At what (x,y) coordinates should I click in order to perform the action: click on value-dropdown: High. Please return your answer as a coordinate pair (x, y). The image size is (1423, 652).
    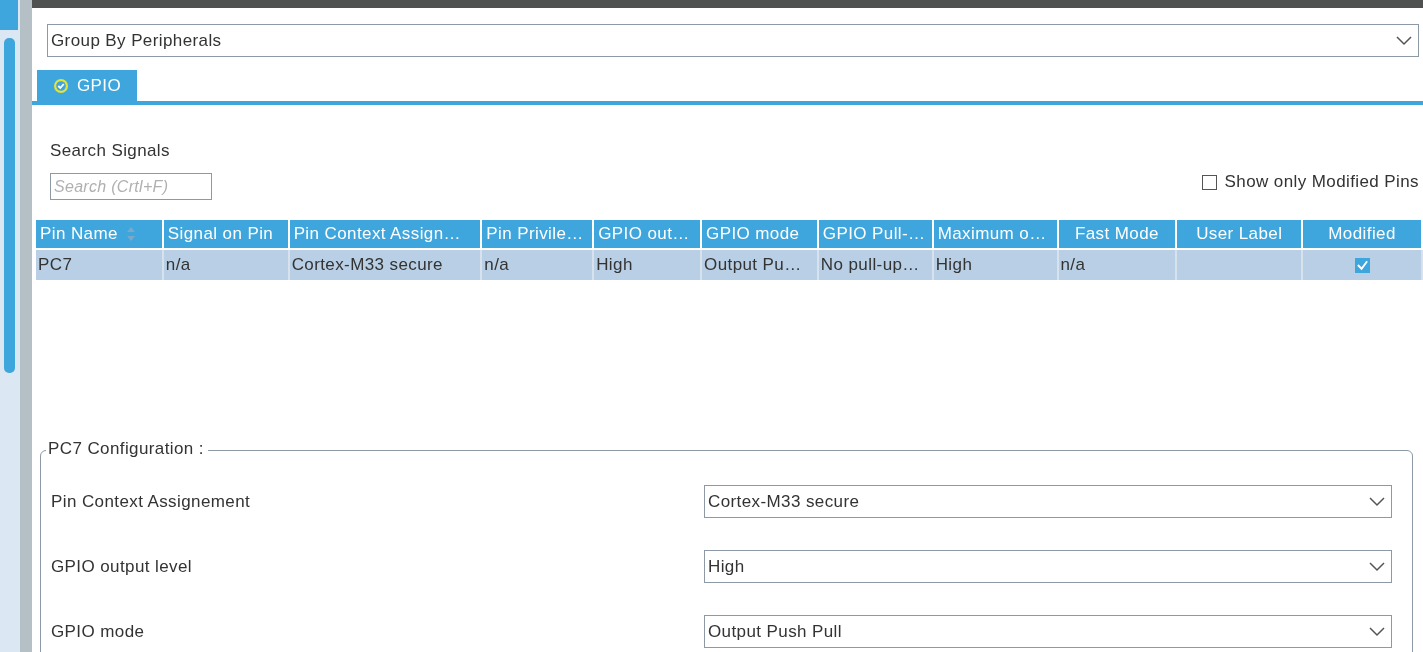
    Looking at the image, I should click on (1048, 566).